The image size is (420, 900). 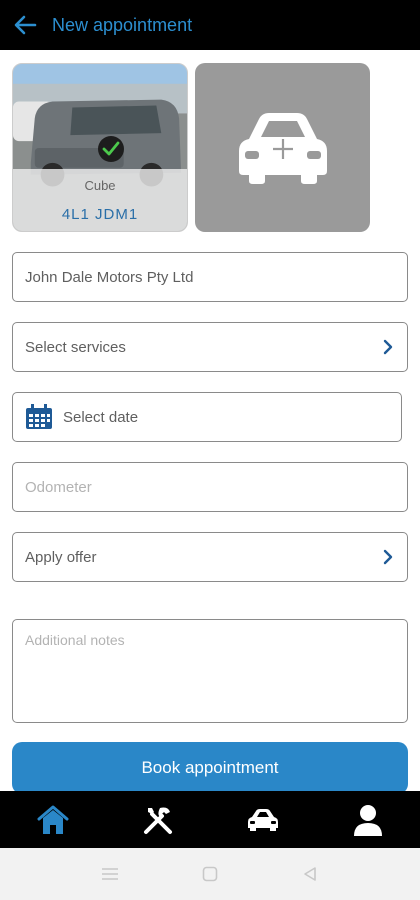 I want to click on select-date-field: Select date, so click(x=207, y=417).